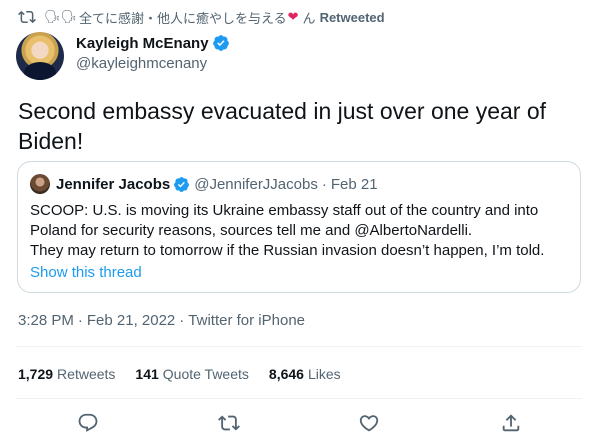 Image resolution: width=598 pixels, height=447 pixels. What do you see at coordinates (309, 17) in the screenshot?
I see `retweeter-name-suffix: ん` at bounding box center [309, 17].